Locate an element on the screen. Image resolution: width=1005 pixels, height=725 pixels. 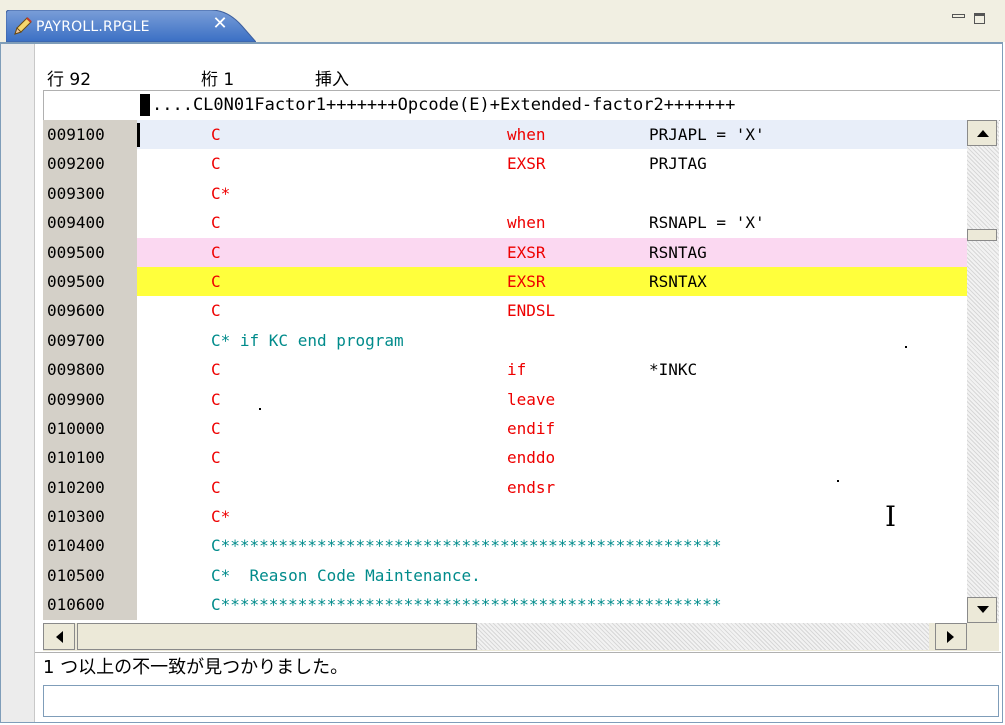
arrow-left-icon is located at coordinates (59, 637).